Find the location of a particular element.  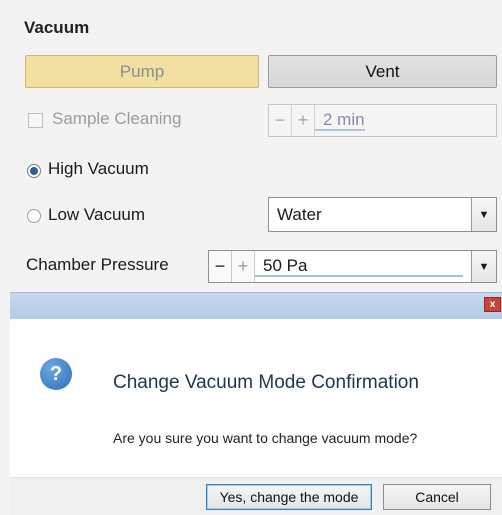

sample-cleaning-checkbox is located at coordinates (35, 120).